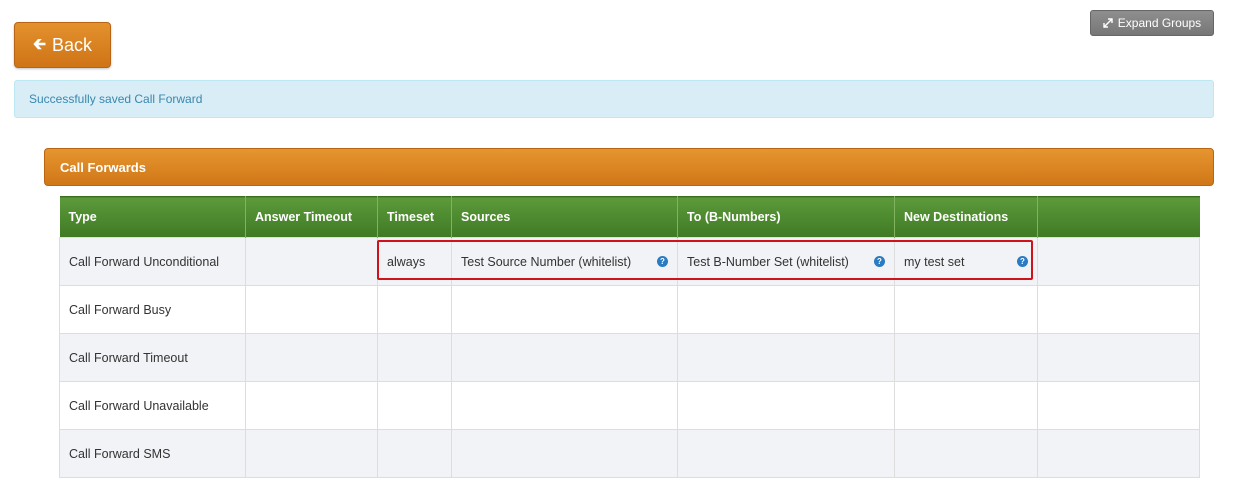  I want to click on arrow-left-icon: 🡰, so click(39, 44).